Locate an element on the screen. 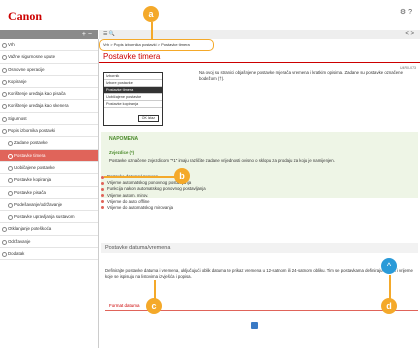 This screenshot has width=420, height=348. sidebar-item: Sigurnost is located at coordinates (49, 119).